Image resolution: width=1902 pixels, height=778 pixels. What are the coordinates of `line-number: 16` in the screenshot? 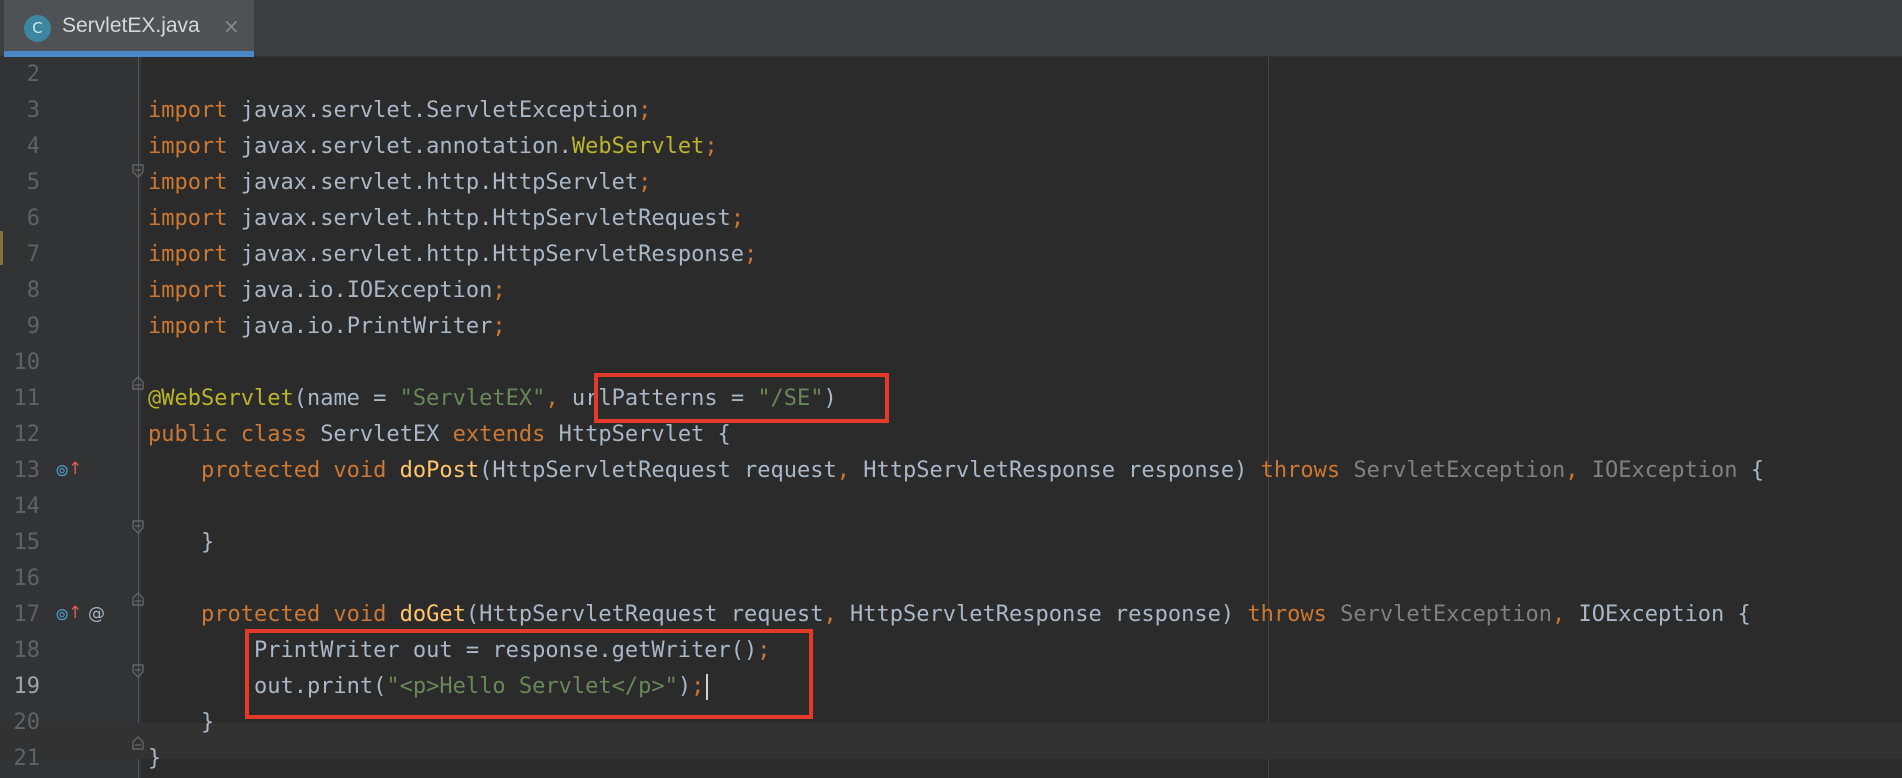 It's located at (27, 578).